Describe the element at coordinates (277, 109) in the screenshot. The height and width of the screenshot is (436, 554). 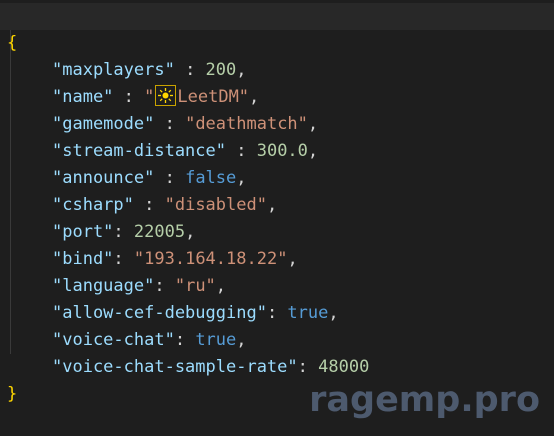
I see `code-line: "gamemode" : "deathmatch",` at that location.